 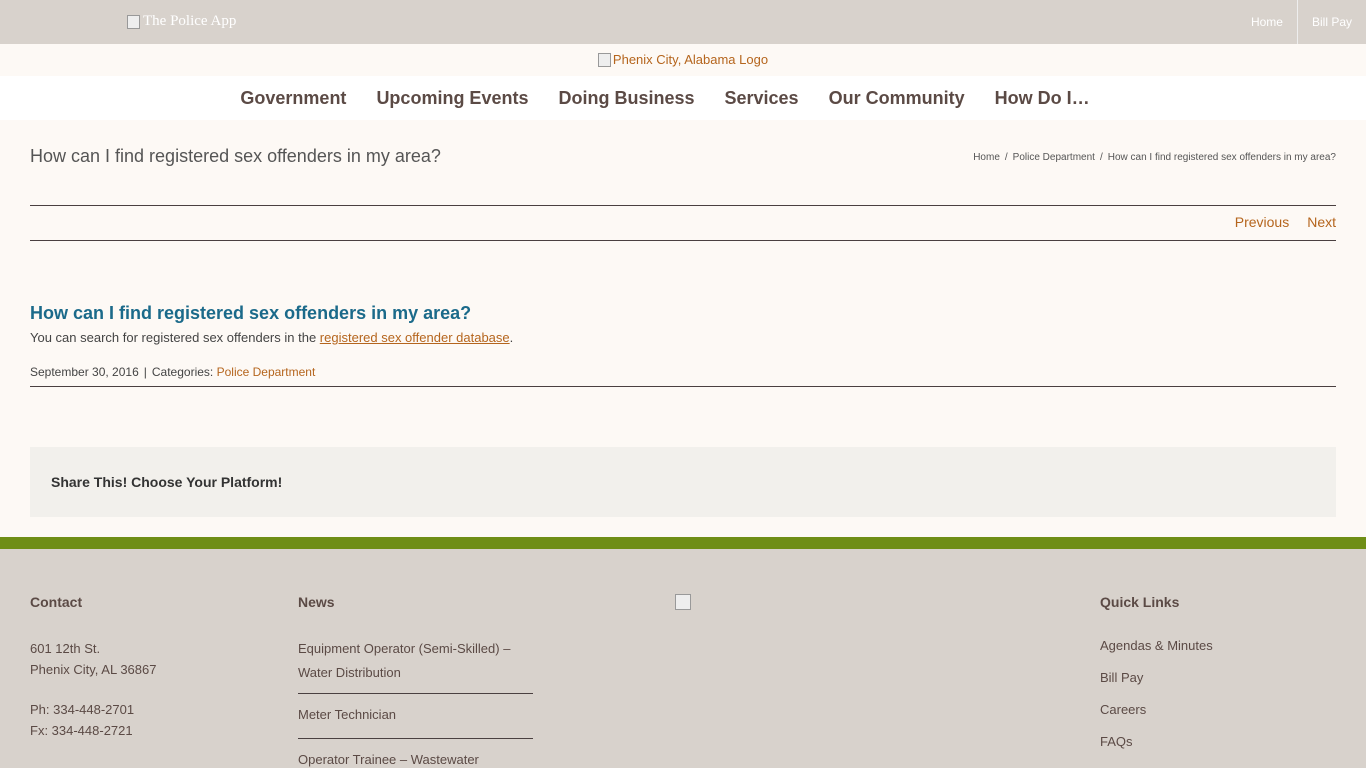 I want to click on breadcrumb-police-department: Police Department, so click(x=1054, y=157).